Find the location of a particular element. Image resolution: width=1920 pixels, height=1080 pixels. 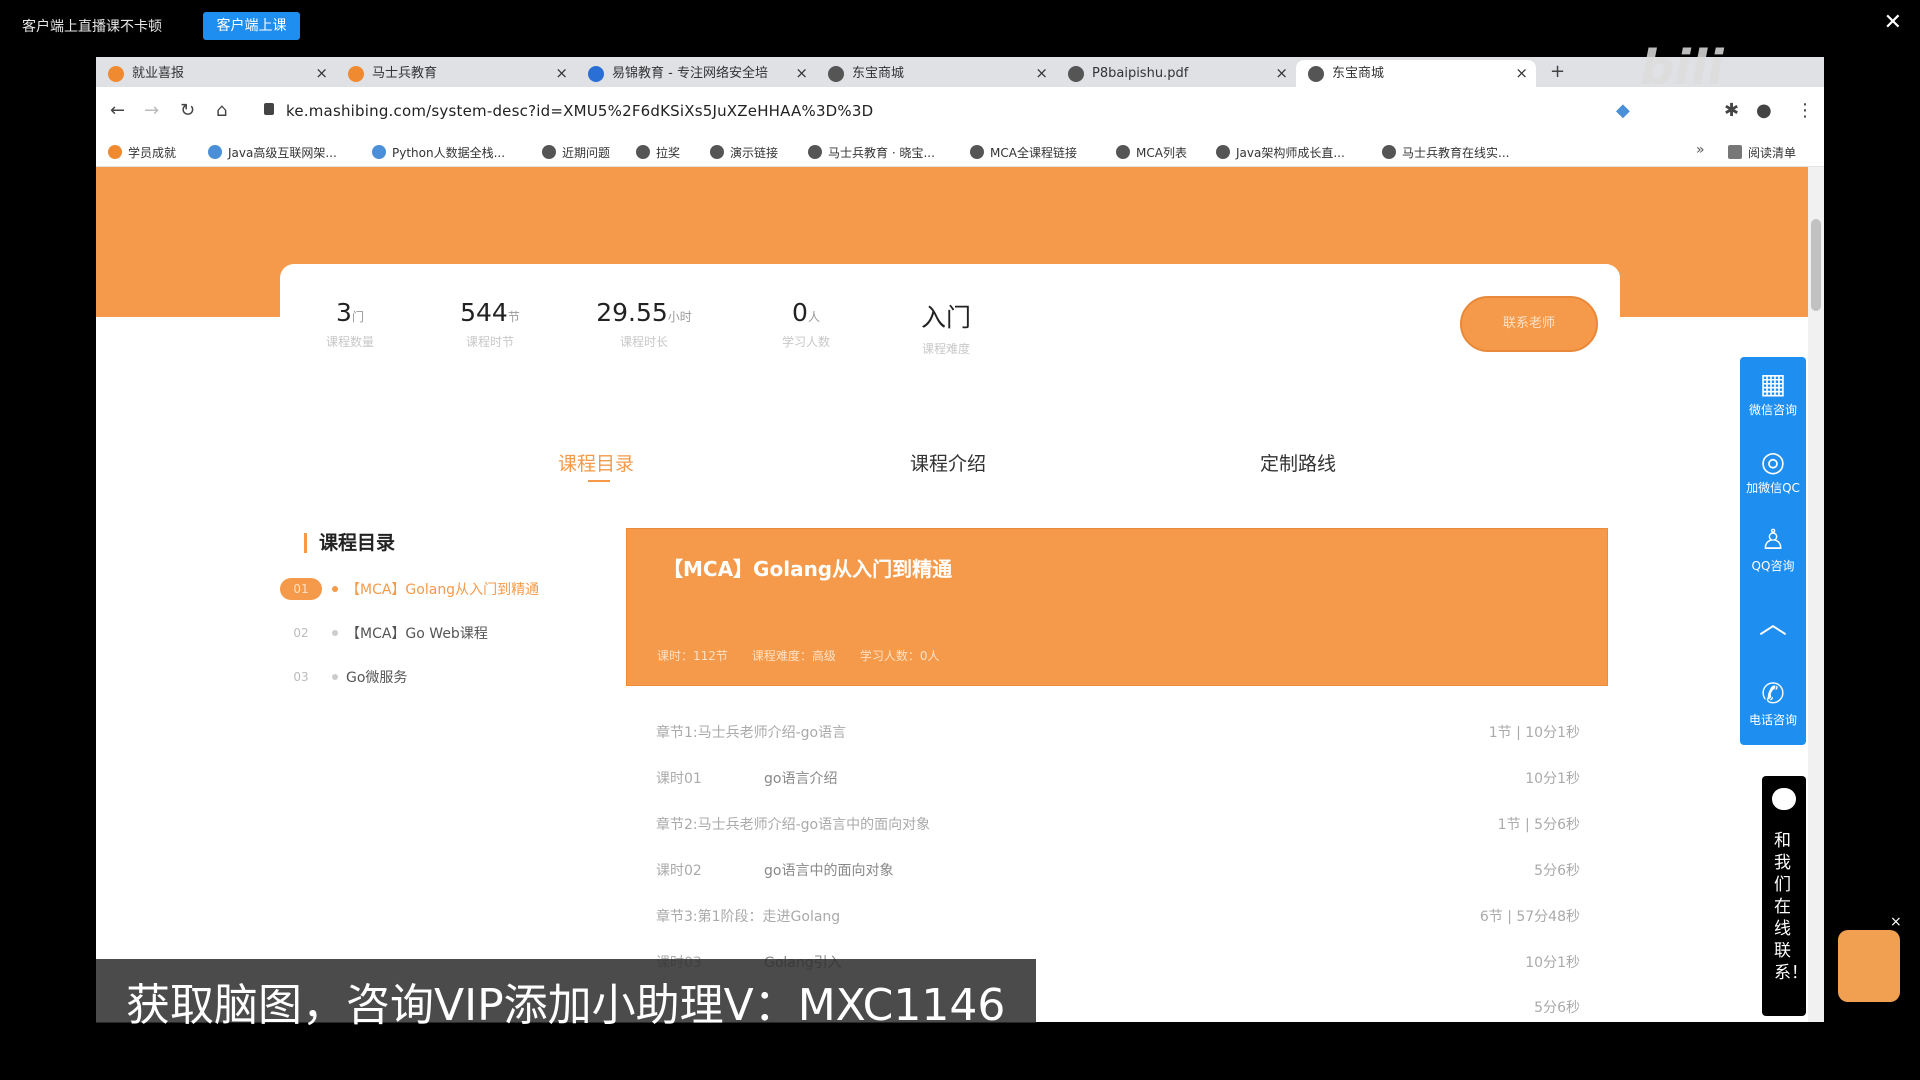

back-to-top-button: ︿ is located at coordinates (1773, 624).